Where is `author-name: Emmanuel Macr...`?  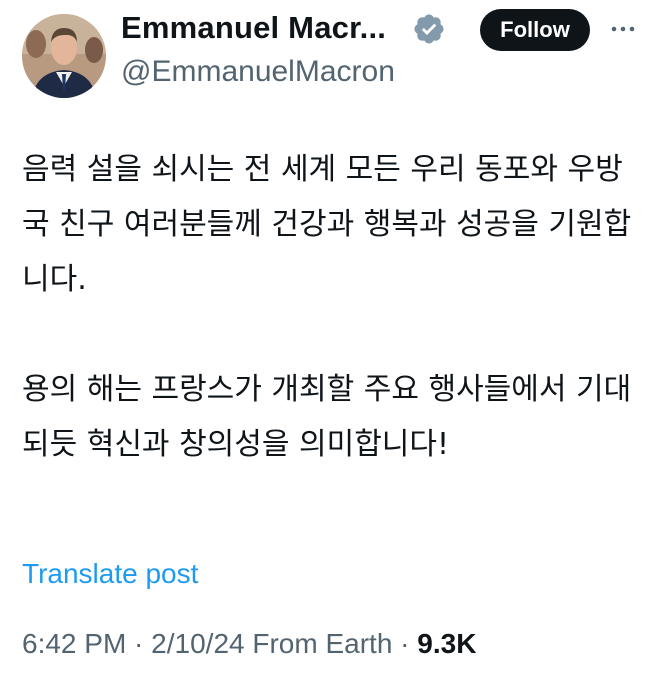
author-name: Emmanuel Macr... is located at coordinates (253, 28).